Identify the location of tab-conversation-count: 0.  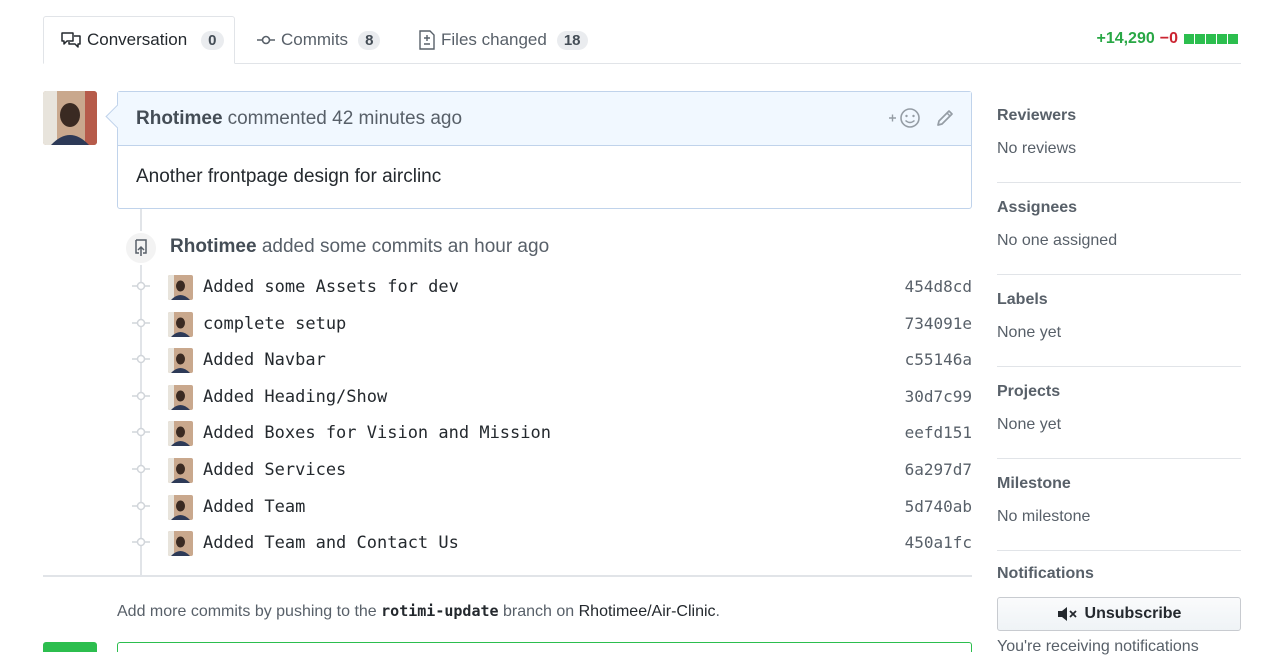
(212, 40).